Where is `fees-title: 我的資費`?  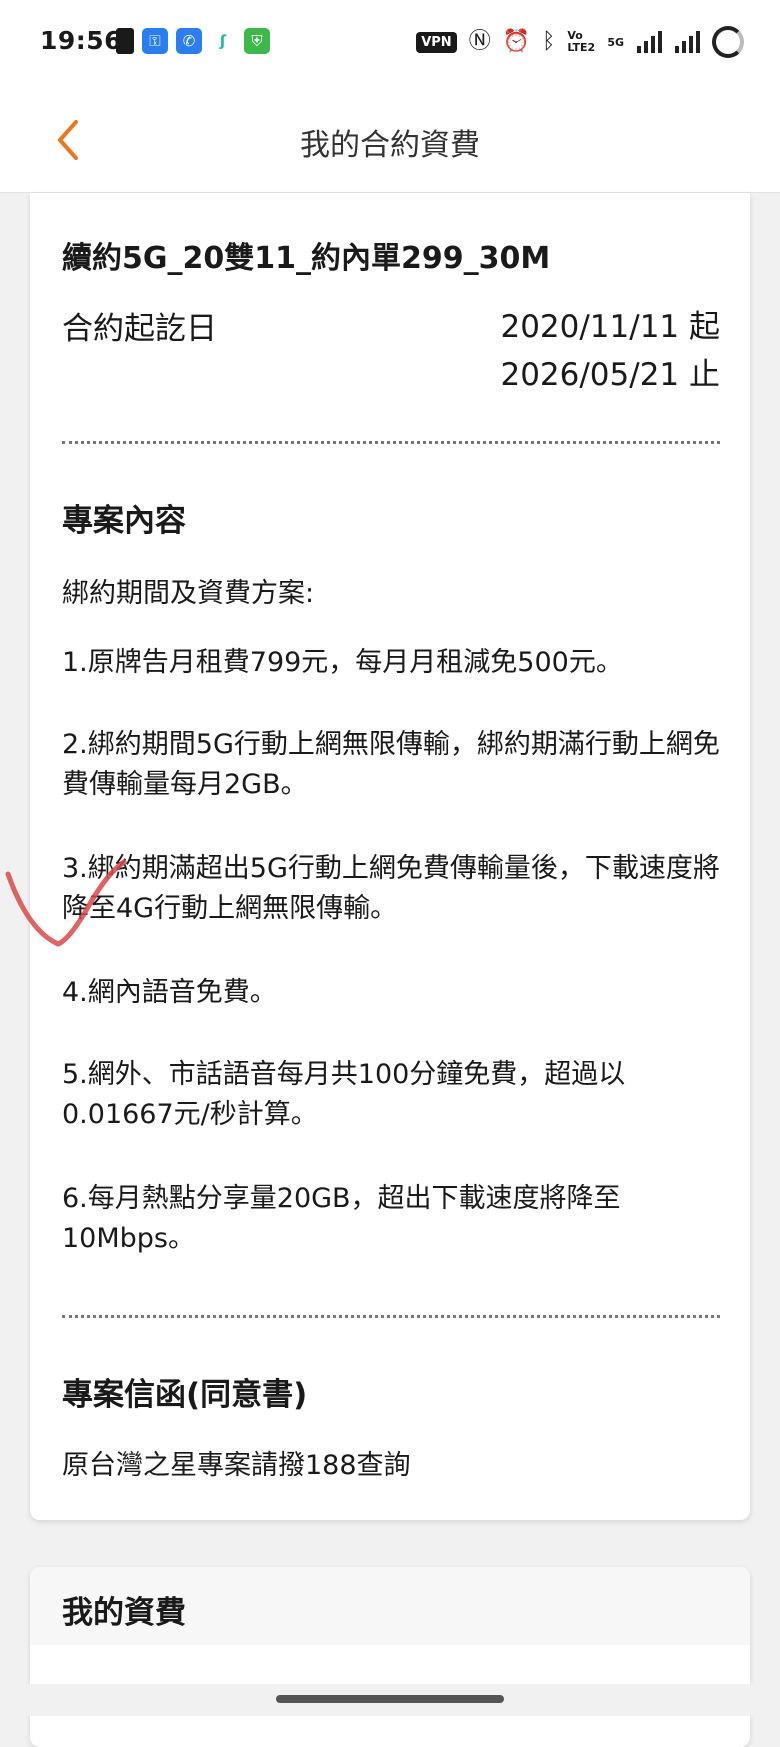
fees-title: 我的資費 is located at coordinates (124, 1613).